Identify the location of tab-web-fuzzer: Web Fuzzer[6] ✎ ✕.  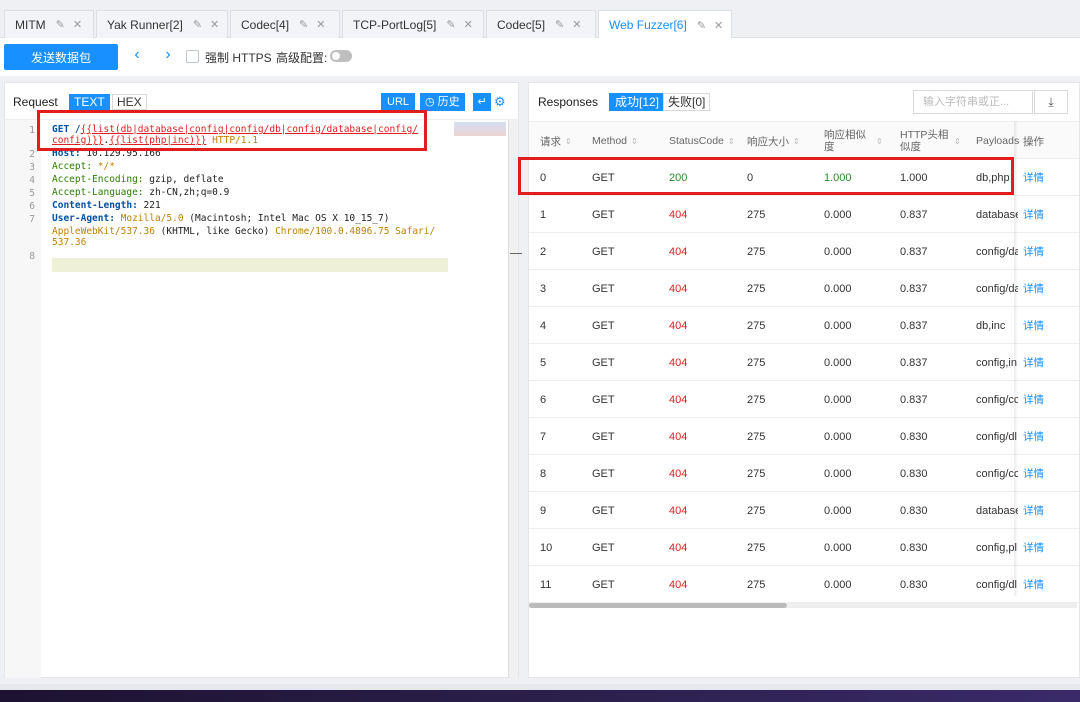
(665, 24).